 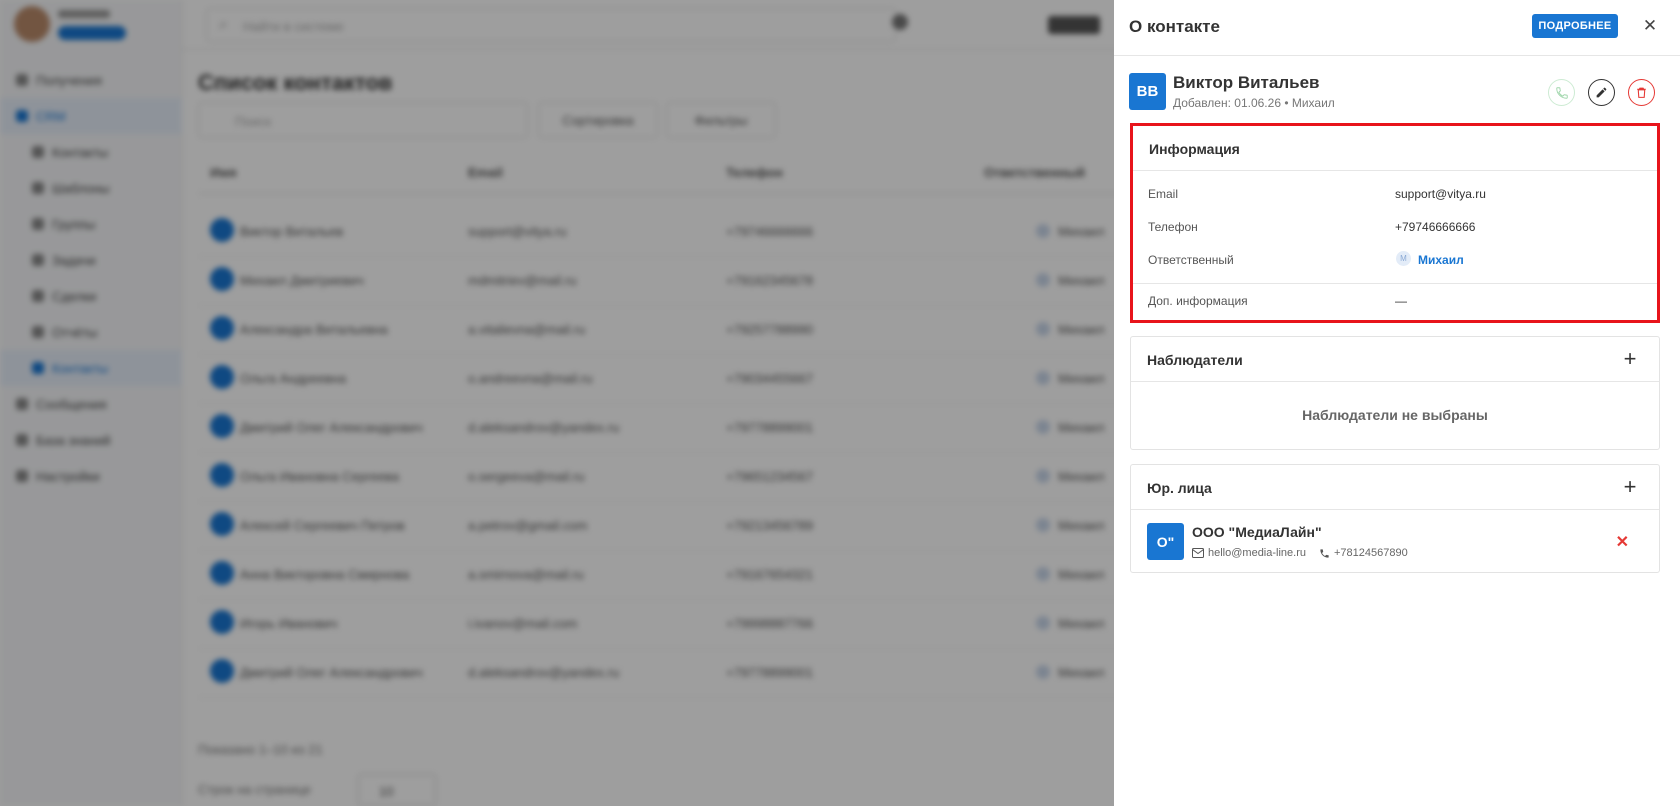 What do you see at coordinates (1174, 26) in the screenshot?
I see `panel-title: О контакте` at bounding box center [1174, 26].